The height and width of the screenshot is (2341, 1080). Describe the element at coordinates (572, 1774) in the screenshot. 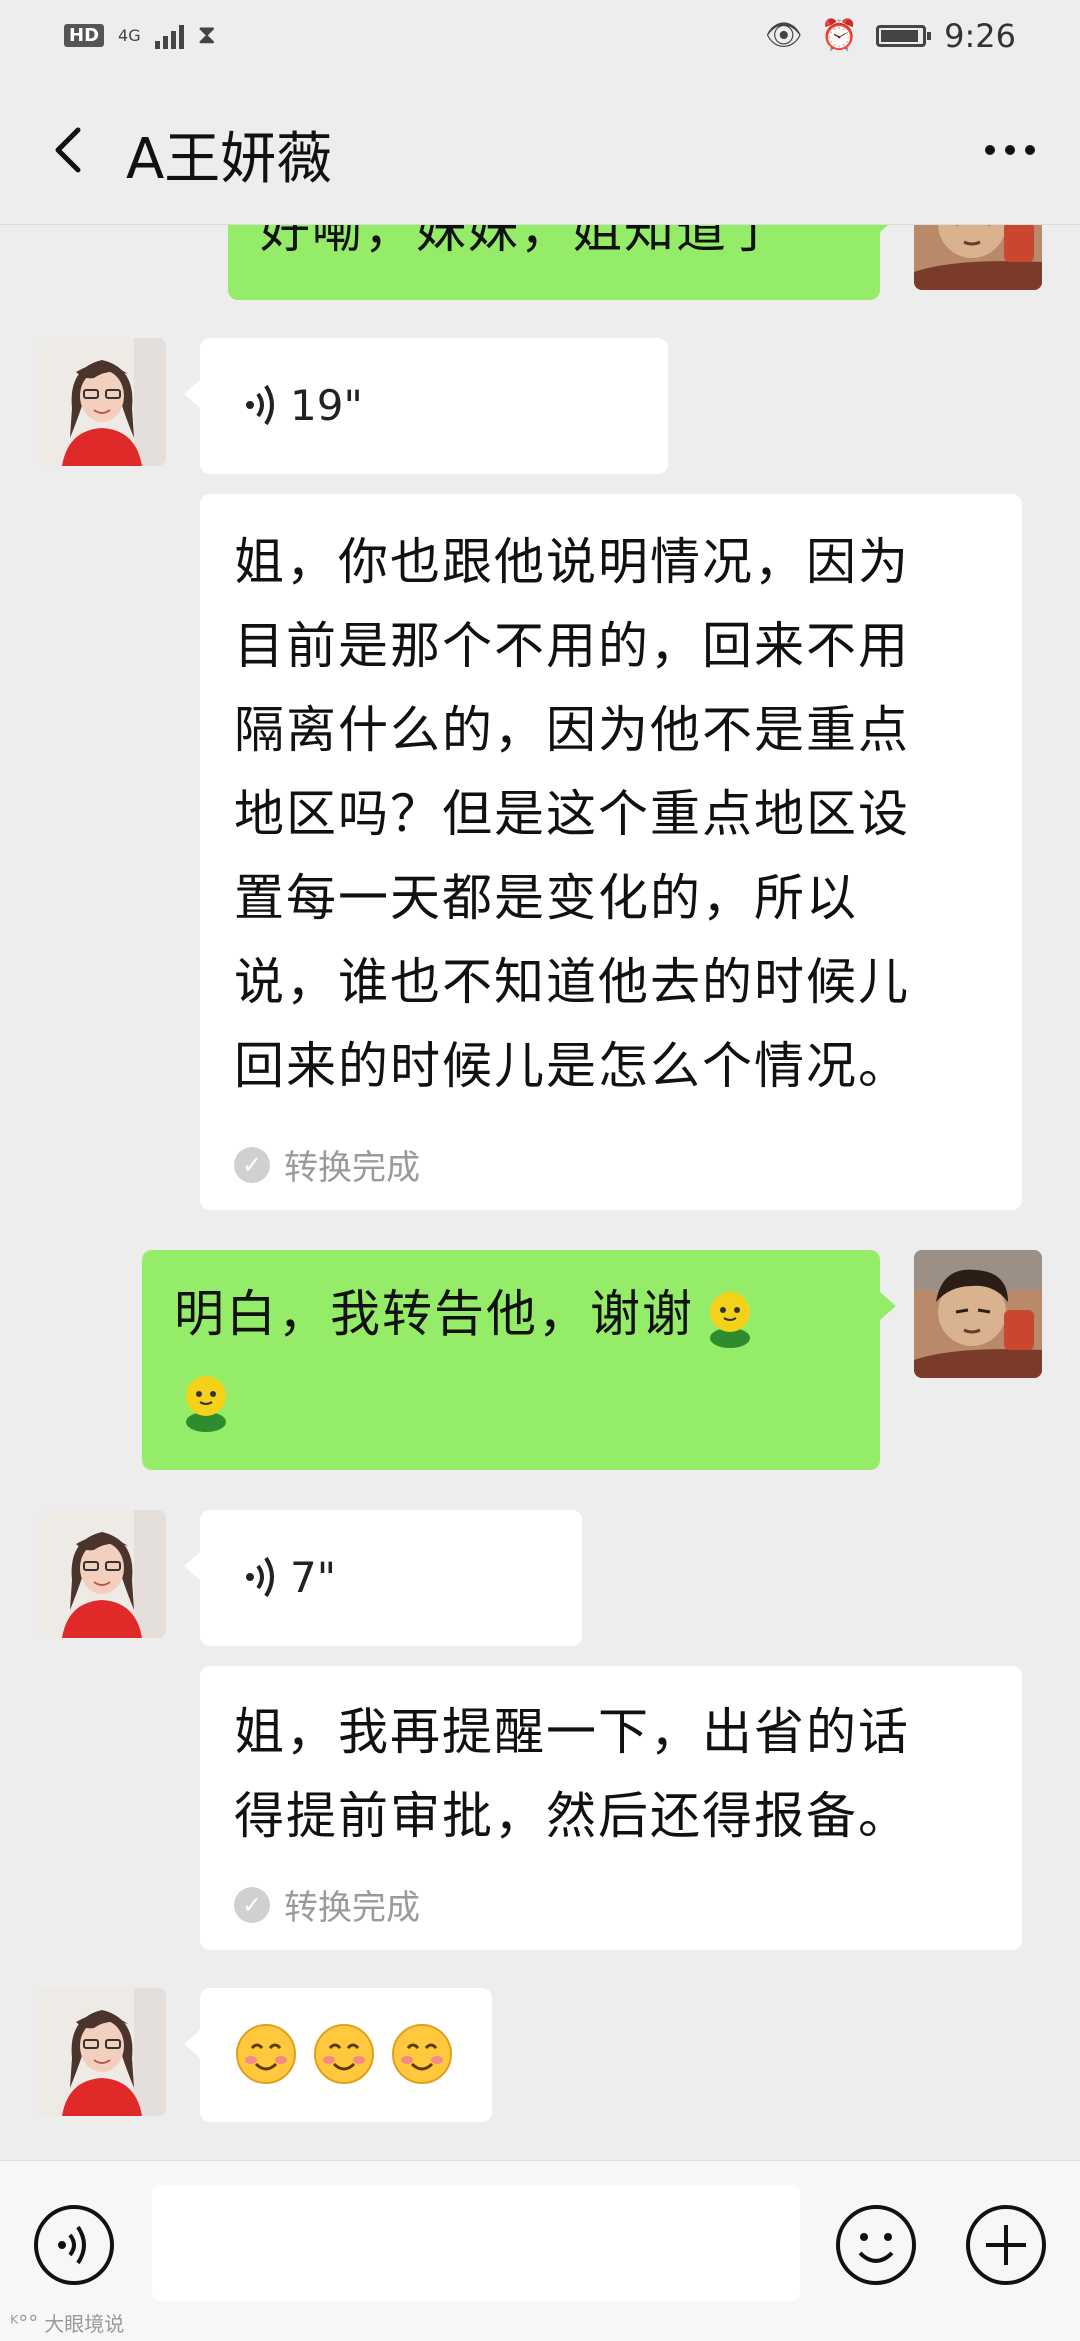

I see `transcript-text: 姐，我再提醒一下，出省的话 得提前审批，然后还得报备。` at that location.